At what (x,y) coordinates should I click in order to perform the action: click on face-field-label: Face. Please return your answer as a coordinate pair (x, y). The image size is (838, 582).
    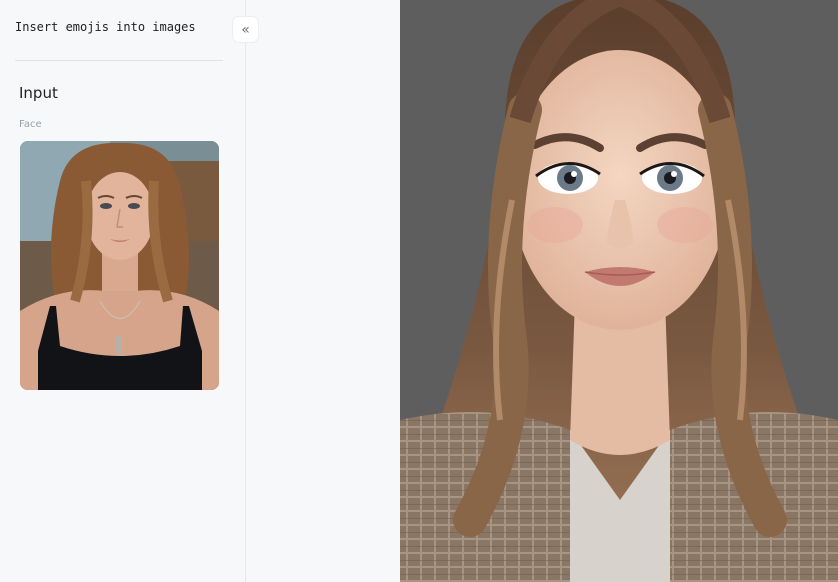
    Looking at the image, I should click on (30, 124).